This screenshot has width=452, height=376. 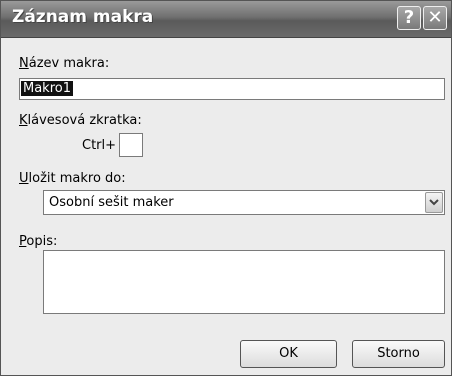 What do you see at coordinates (226, 19) in the screenshot?
I see `title-bar: Záznam makra ? ✕` at bounding box center [226, 19].